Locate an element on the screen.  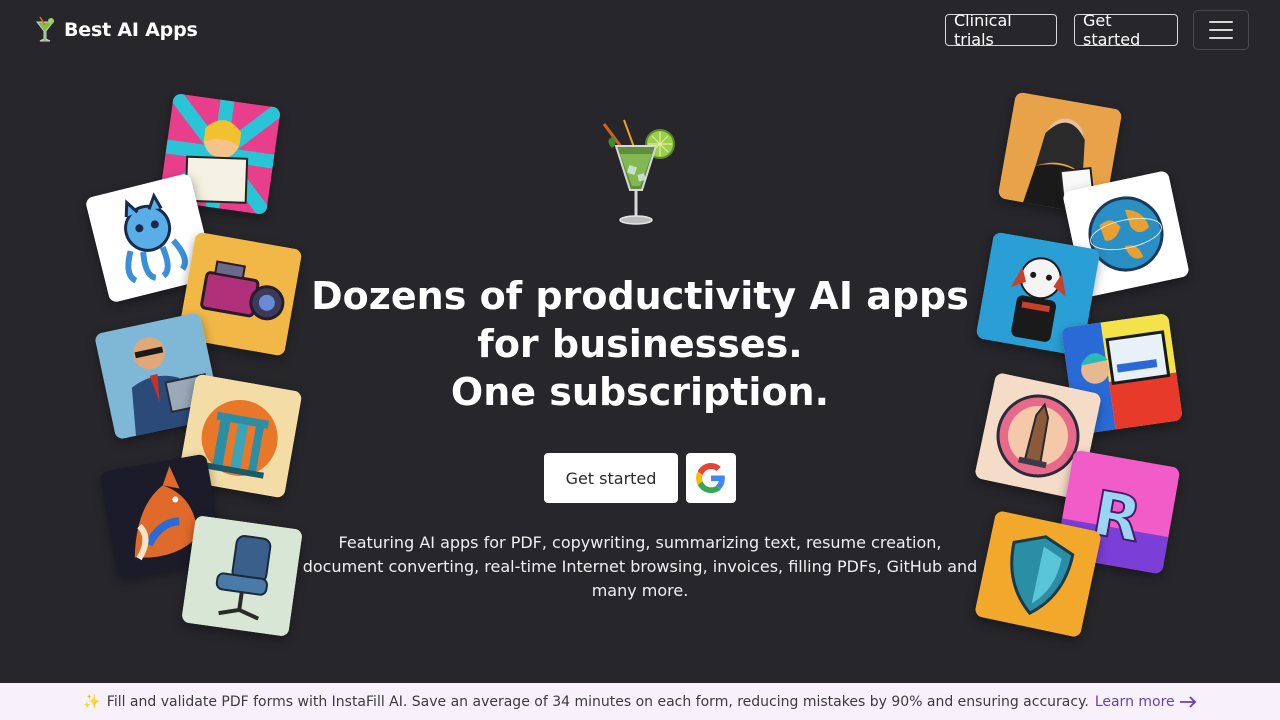
brand-link: Best AI Apps is located at coordinates (116, 30).